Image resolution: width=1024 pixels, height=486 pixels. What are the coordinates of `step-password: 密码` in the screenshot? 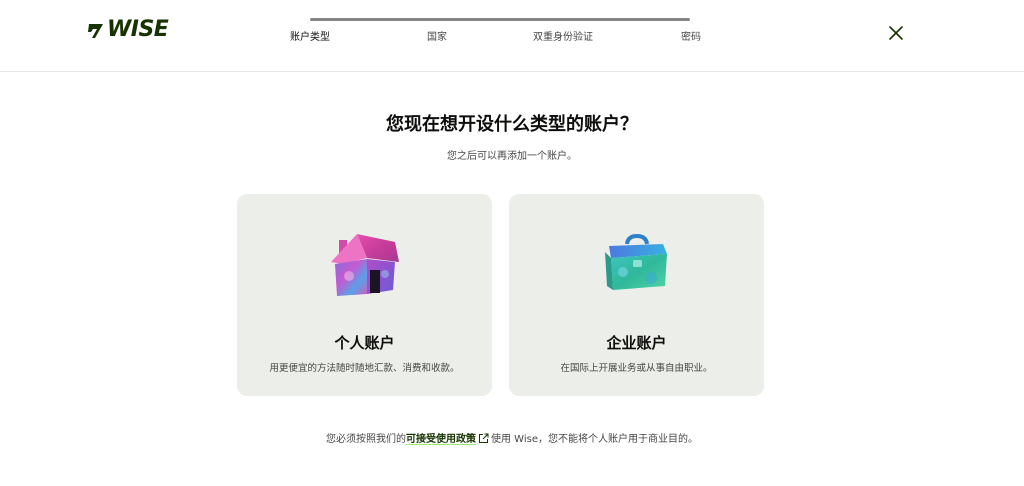 It's located at (691, 37).